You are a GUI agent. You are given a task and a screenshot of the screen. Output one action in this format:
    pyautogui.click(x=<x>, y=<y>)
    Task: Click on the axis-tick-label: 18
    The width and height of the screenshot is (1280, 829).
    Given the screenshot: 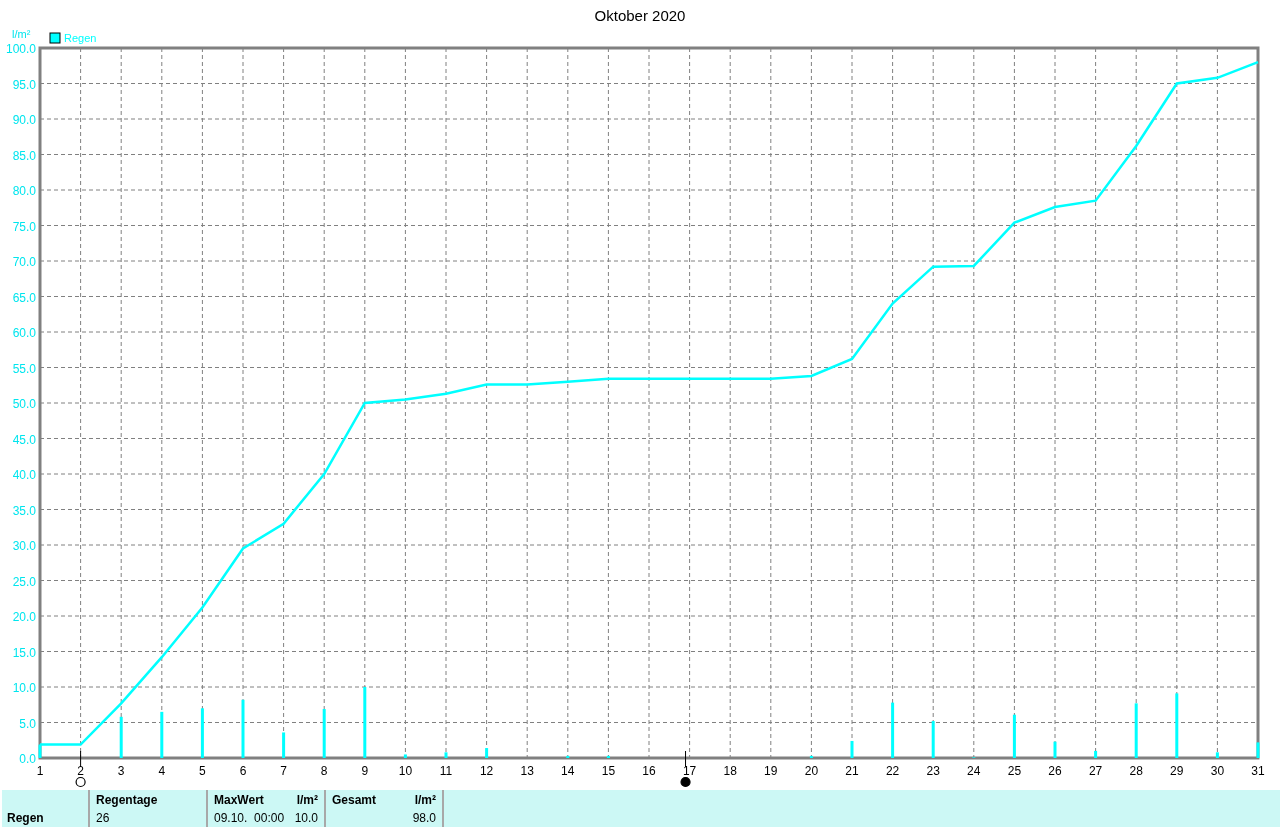 What is the action you would take?
    pyautogui.click(x=730, y=771)
    